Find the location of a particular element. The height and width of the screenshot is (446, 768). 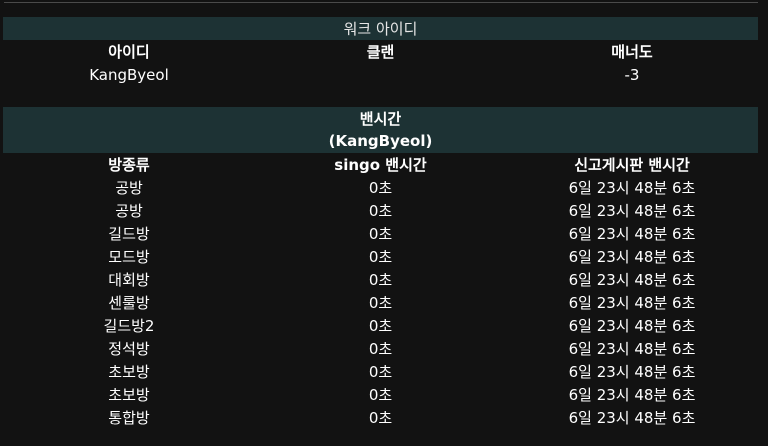

room-type-cell: 정석방 is located at coordinates (129, 349).